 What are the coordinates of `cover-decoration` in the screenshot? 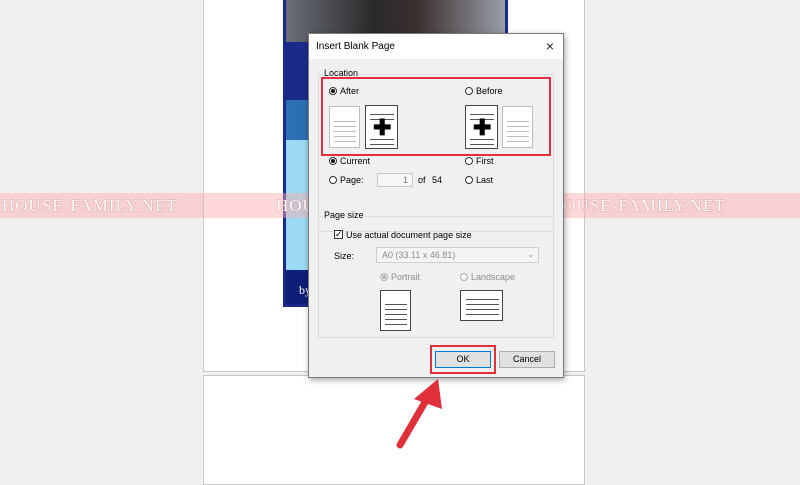 It's located at (297, 120).